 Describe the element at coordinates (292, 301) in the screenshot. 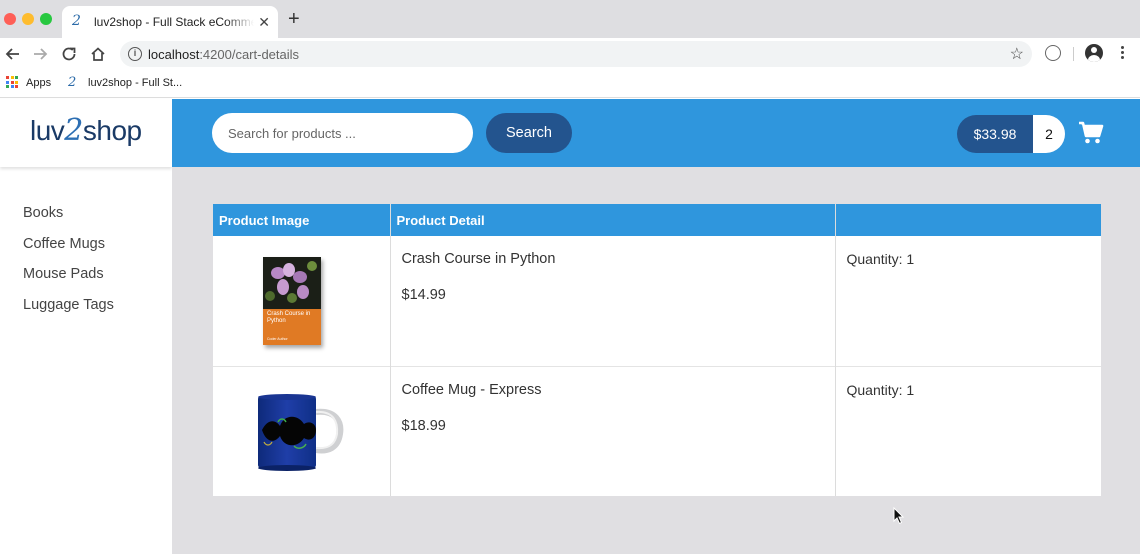

I see `book-cover-image: Crash Course in Python Coder Author` at that location.